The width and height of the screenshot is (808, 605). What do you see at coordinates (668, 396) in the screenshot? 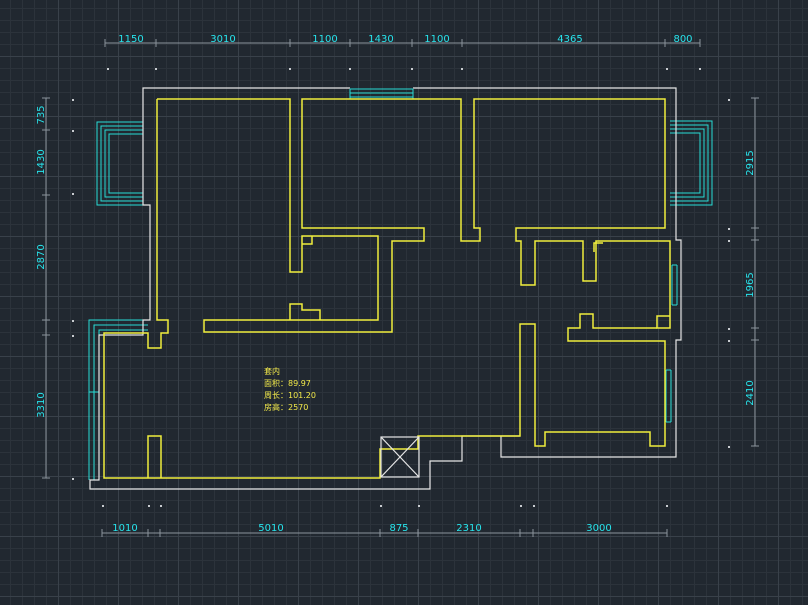
I see `window-right-lower` at bounding box center [668, 396].